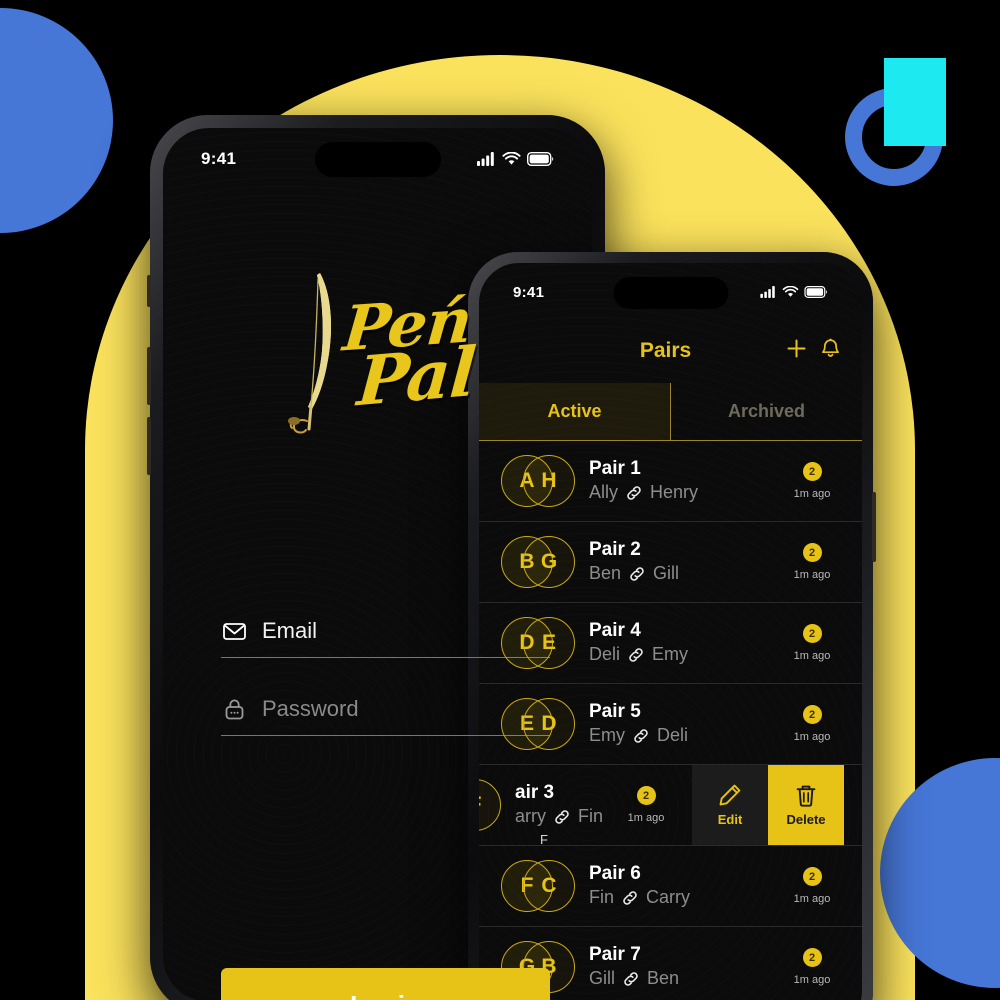 This screenshot has width=1000, height=1000. I want to click on pair-avatars: AH, so click(538, 481).